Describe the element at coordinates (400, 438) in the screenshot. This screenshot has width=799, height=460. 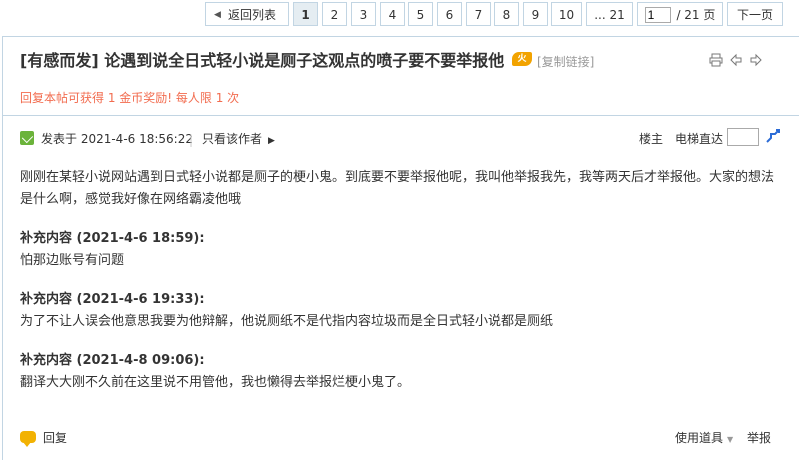
I see `post-footer: 回复 使用道具 ▼ 举报` at that location.